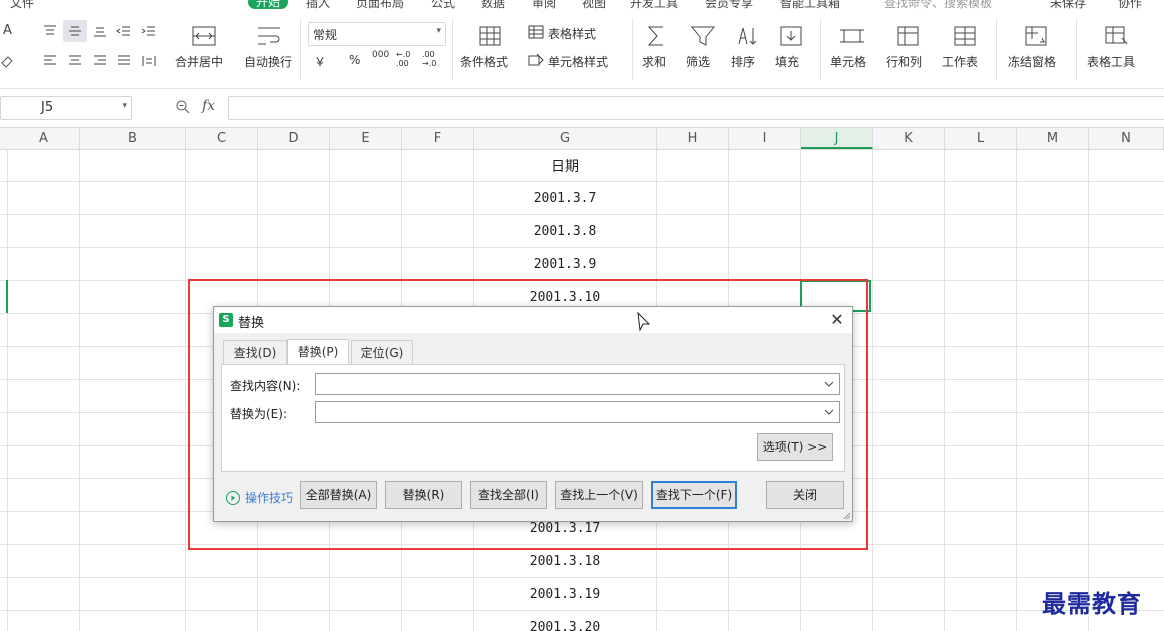 The width and height of the screenshot is (1164, 631). I want to click on column-header-f: F, so click(438, 138).